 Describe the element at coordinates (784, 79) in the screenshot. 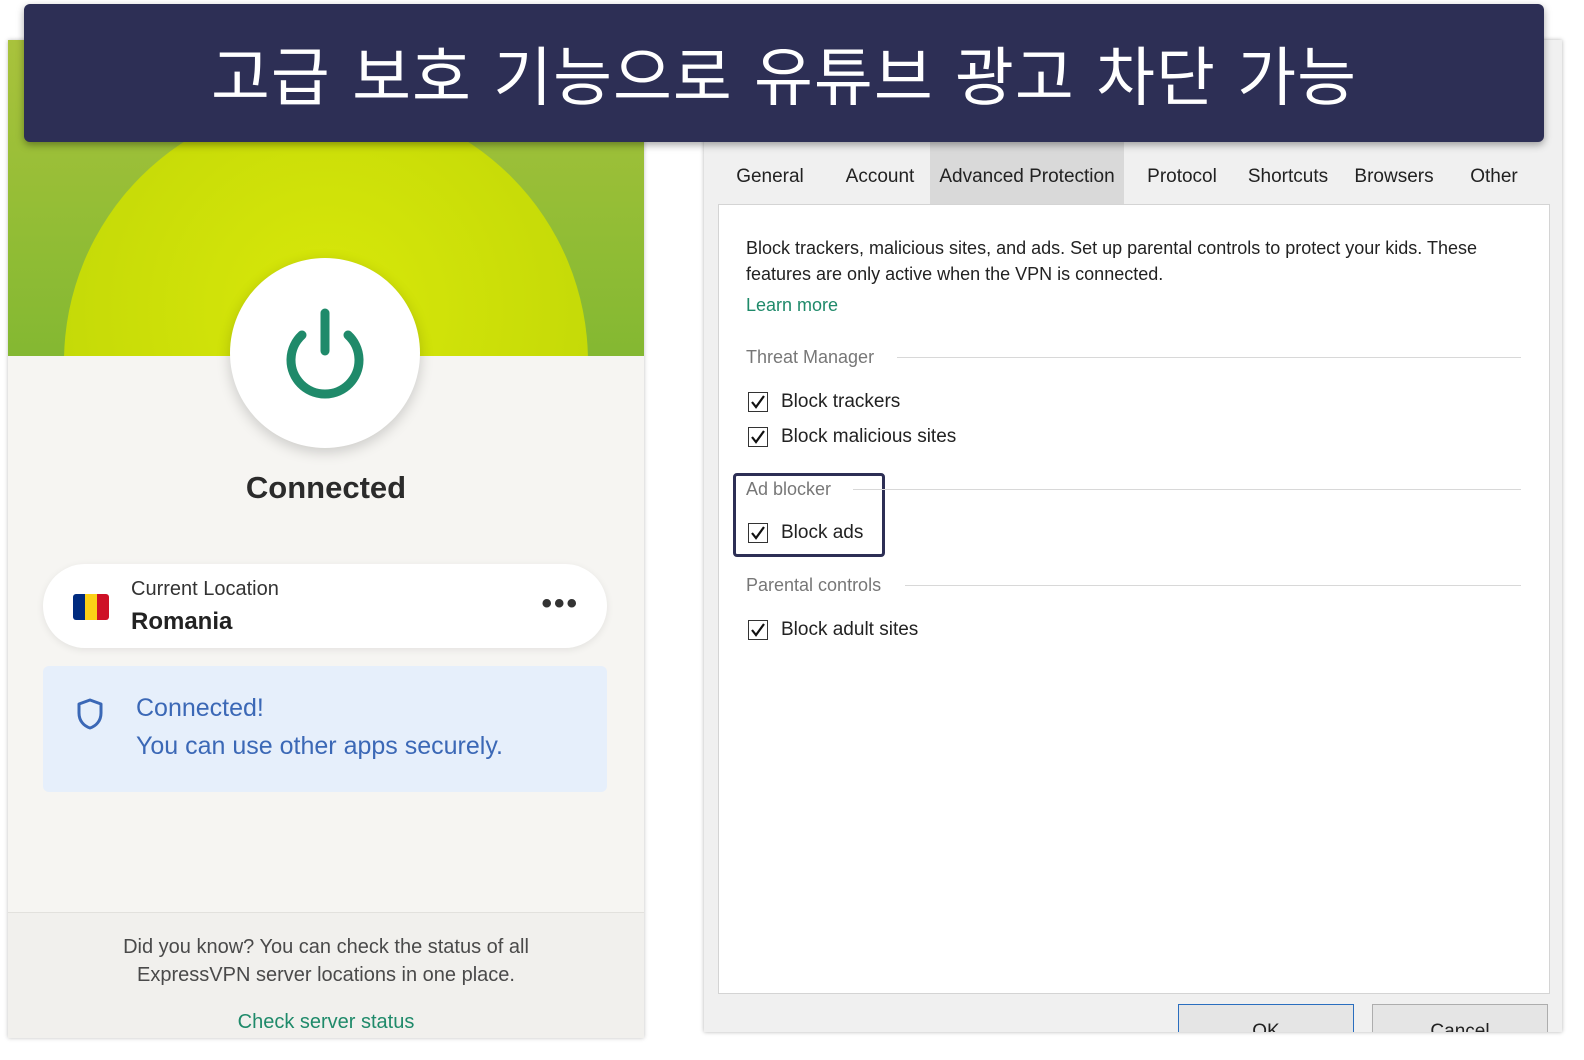

I see `banner-title: 고급 보호 기능으로 유튜브 광고 차단 가능` at that location.